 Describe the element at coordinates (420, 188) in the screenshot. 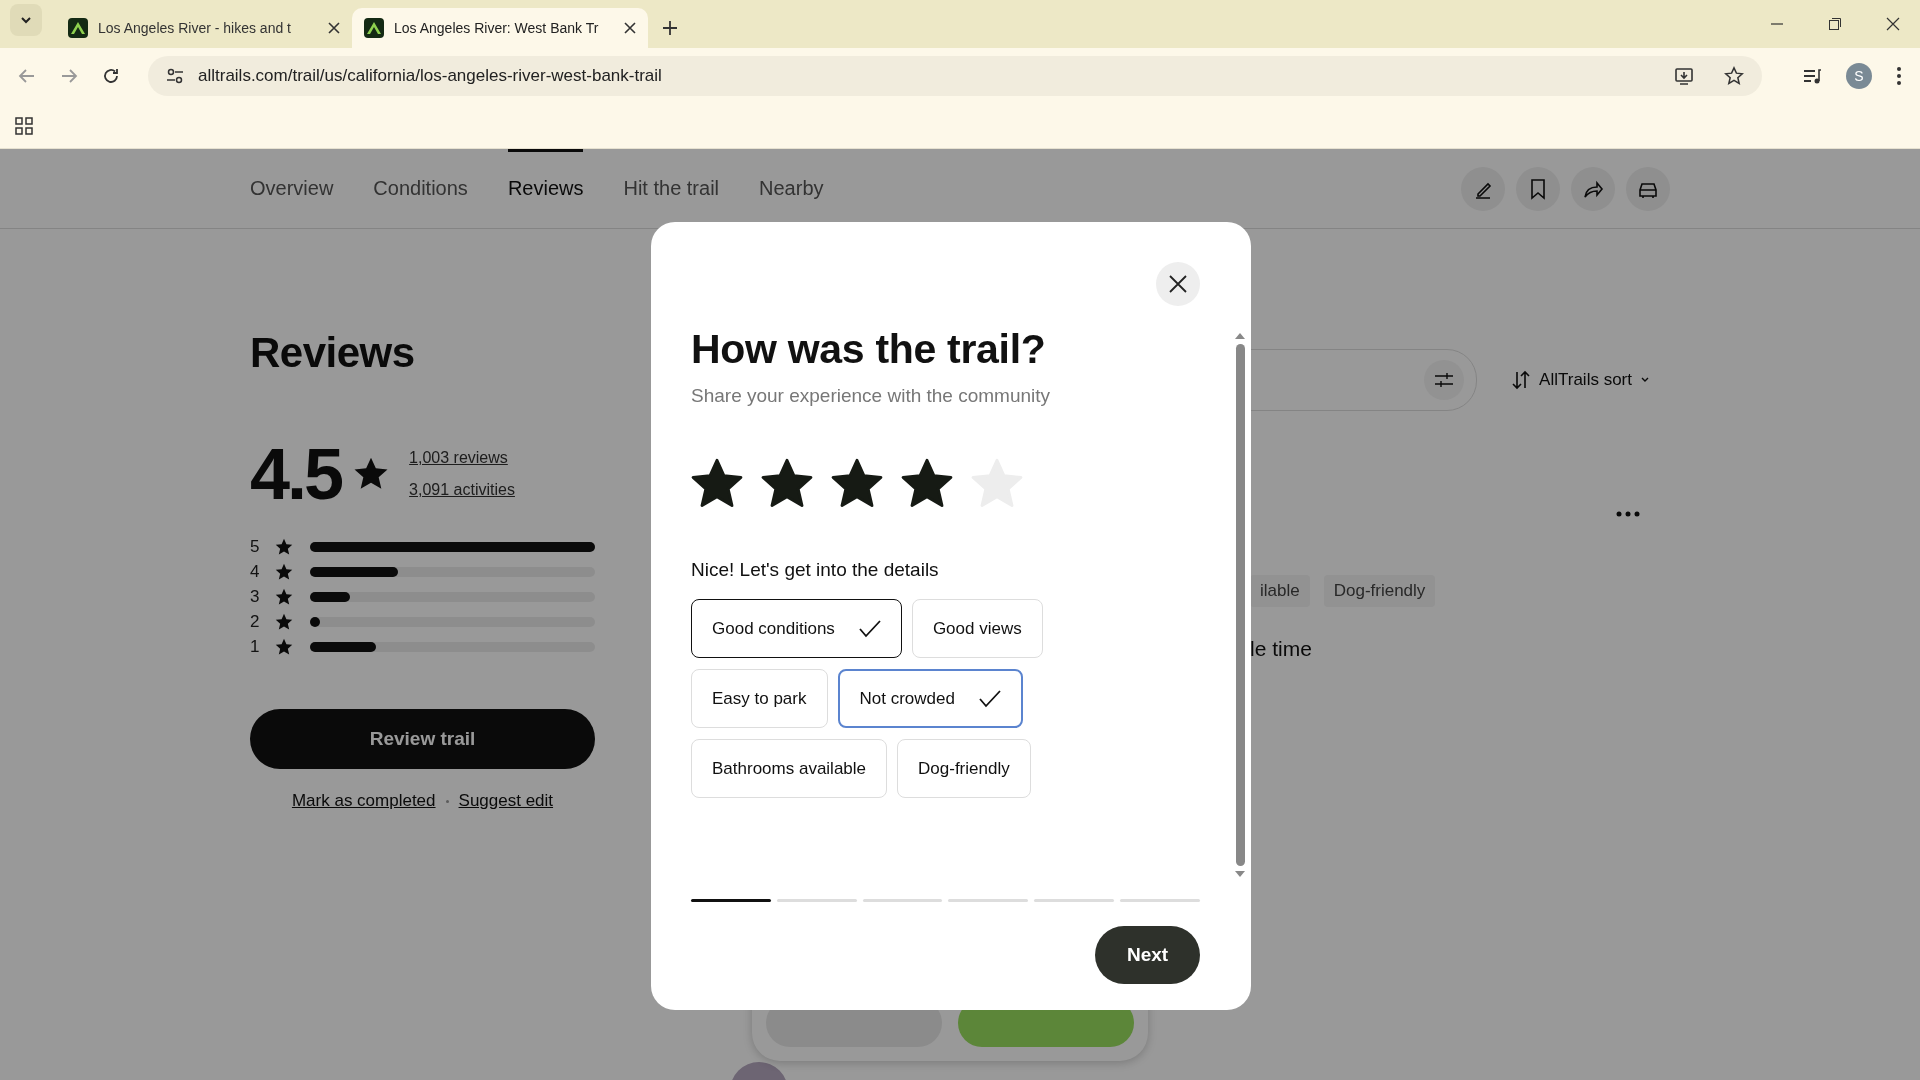

I see `section-tab: Conditions` at that location.